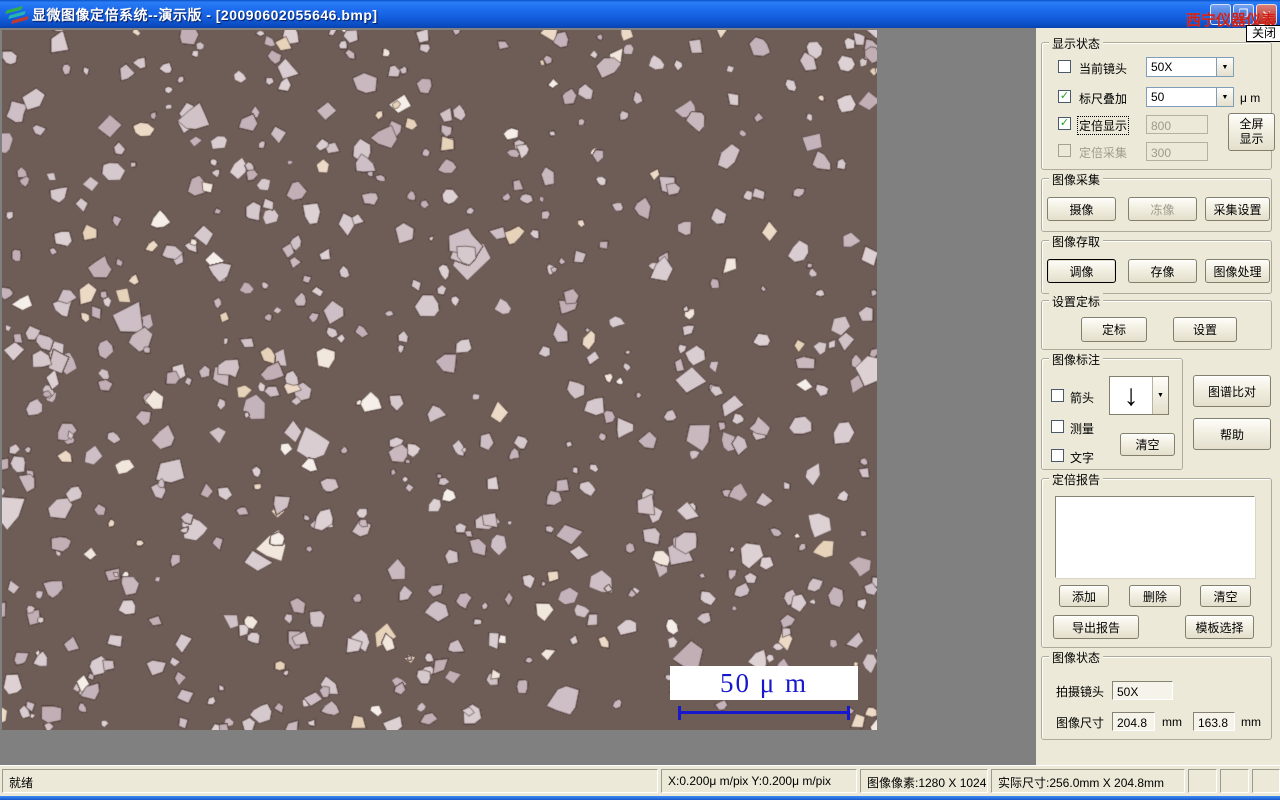 The width and height of the screenshot is (1280, 800). I want to click on close-icon: ✕, so click(1266, 14).